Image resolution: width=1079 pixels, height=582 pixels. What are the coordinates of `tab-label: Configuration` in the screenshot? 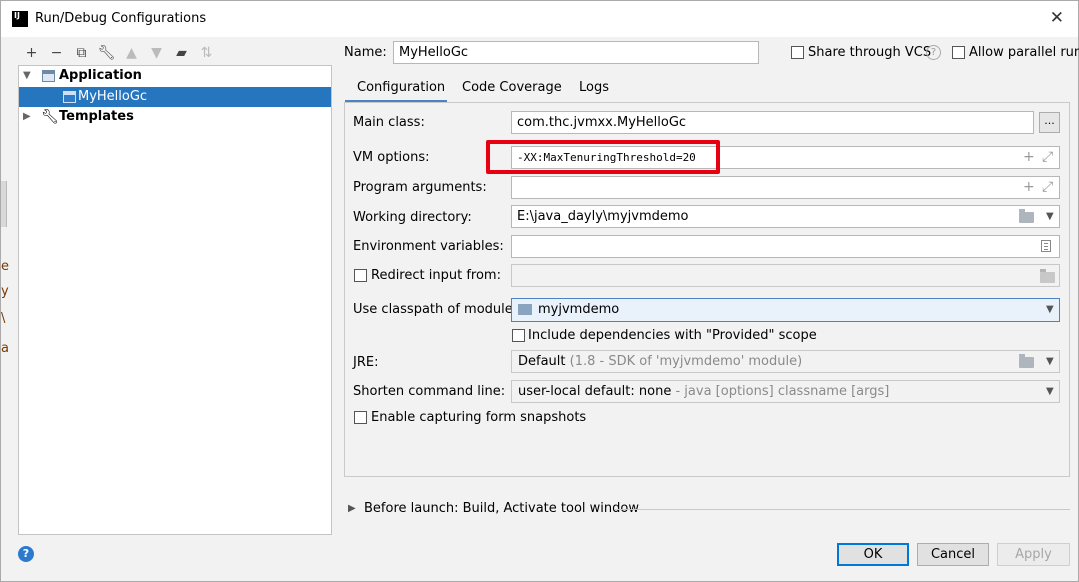 It's located at (401, 87).